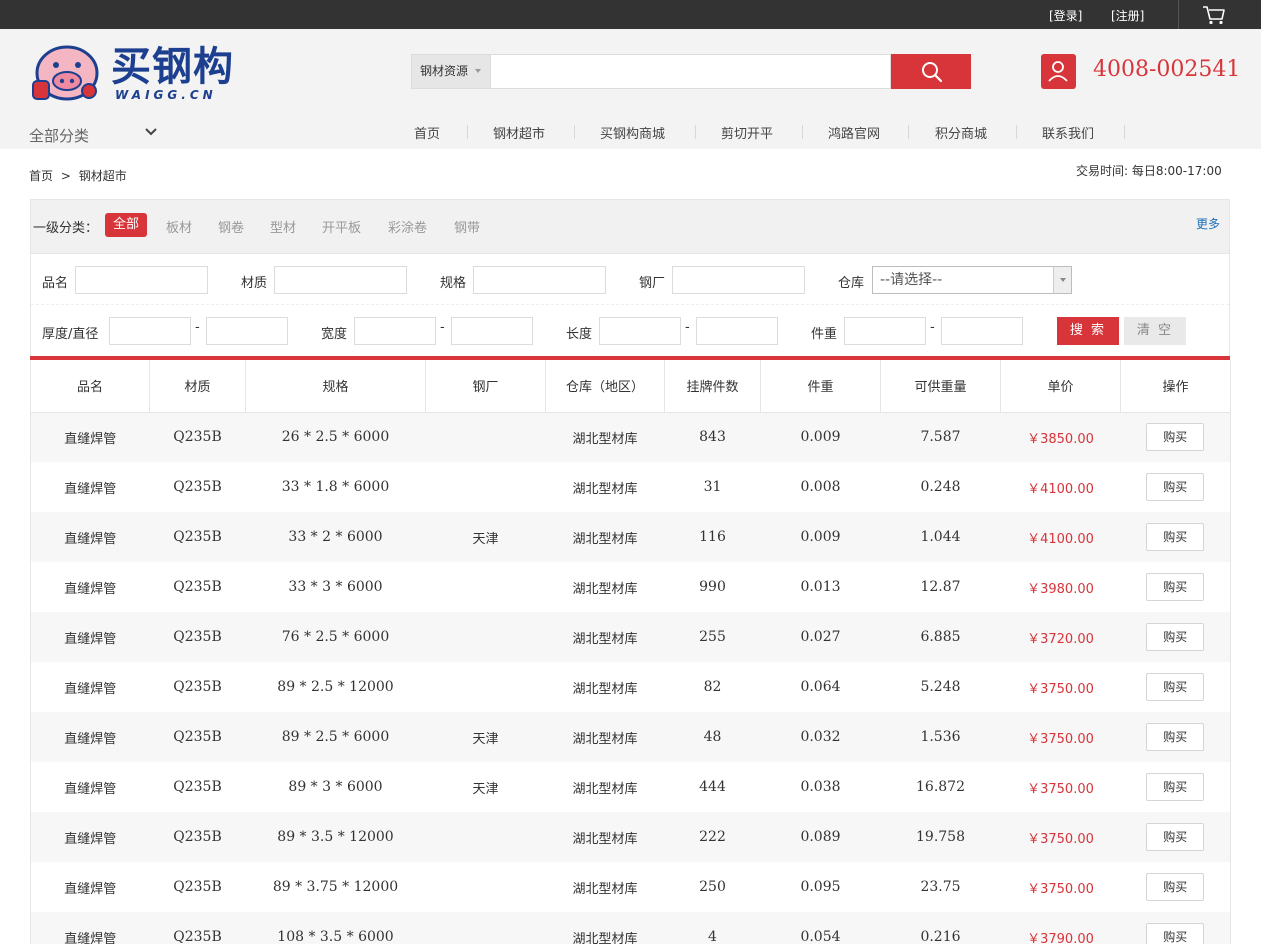 The image size is (1261, 944). What do you see at coordinates (911, 280) in the screenshot?
I see `warehouse-select-value: --请选择--` at bounding box center [911, 280].